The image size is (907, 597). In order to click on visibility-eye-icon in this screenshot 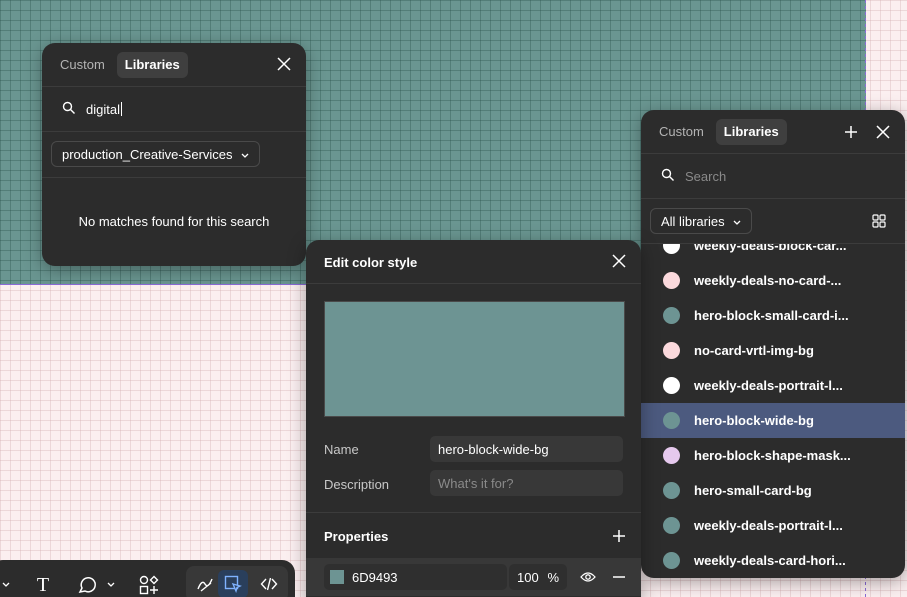, I will do `click(588, 577)`.